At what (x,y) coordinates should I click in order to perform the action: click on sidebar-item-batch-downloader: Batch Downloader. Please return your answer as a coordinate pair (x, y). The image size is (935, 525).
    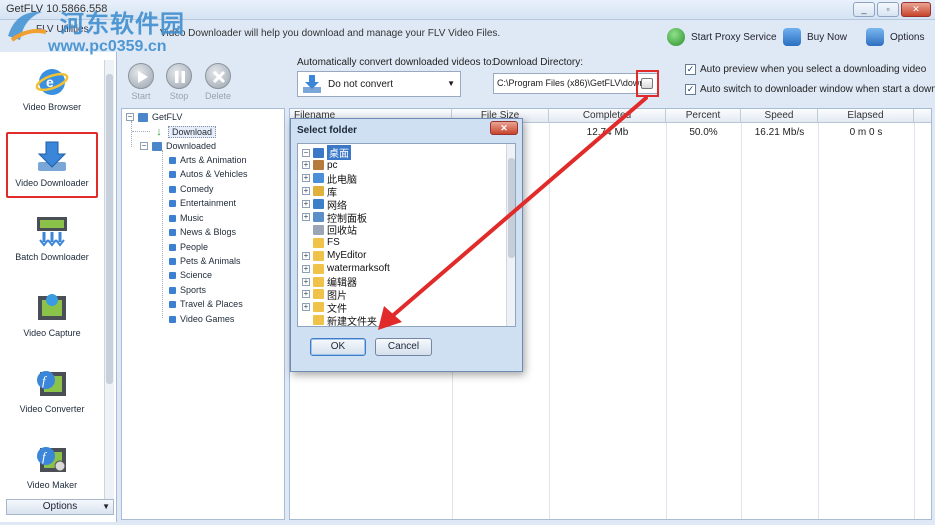
    Looking at the image, I should click on (52, 241).